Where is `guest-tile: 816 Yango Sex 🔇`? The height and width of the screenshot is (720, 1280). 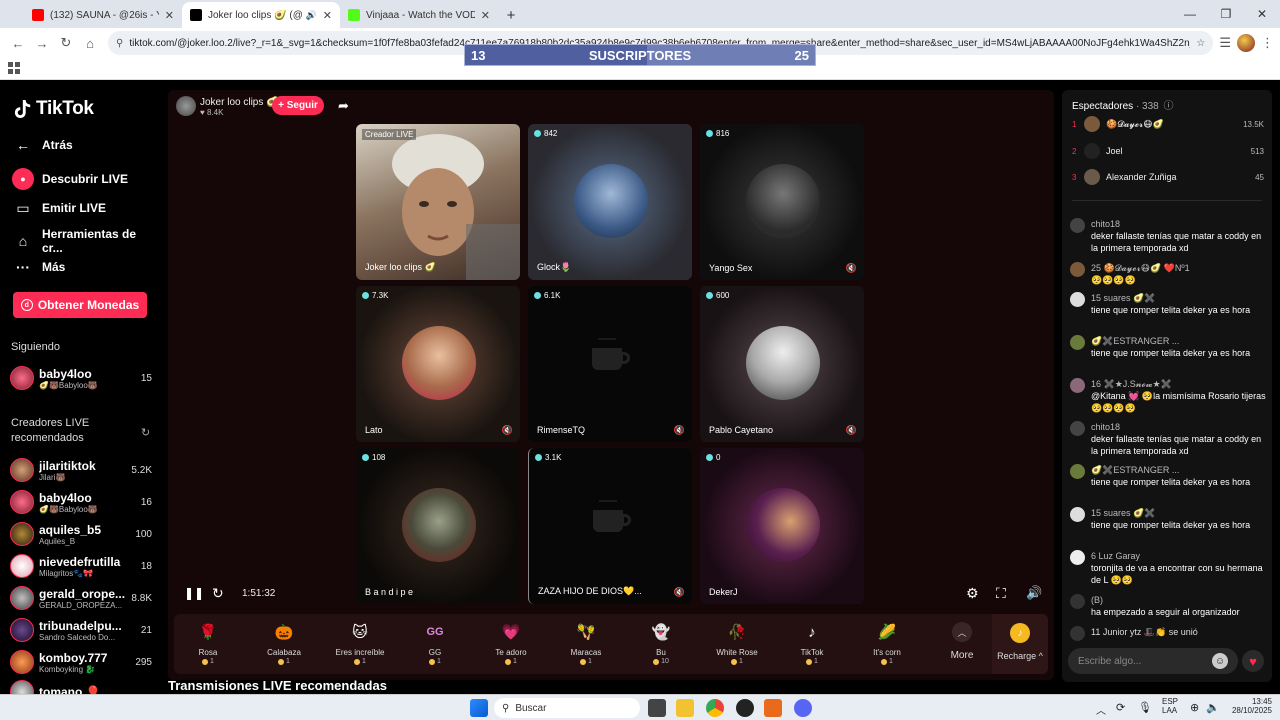
guest-tile: 816 Yango Sex 🔇 is located at coordinates (782, 202).